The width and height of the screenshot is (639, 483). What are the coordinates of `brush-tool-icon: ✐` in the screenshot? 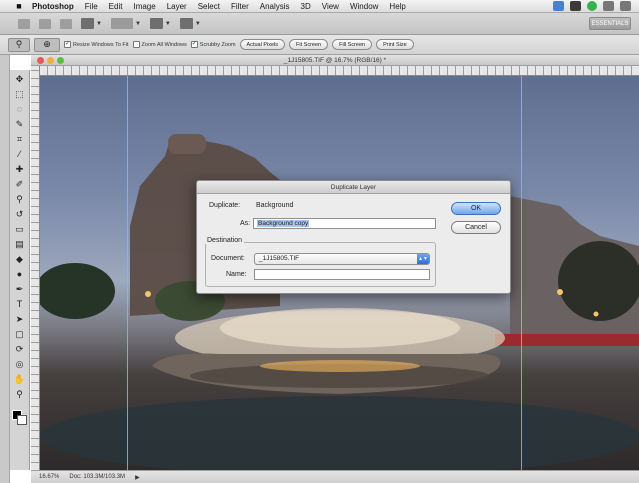 It's located at (20, 184).